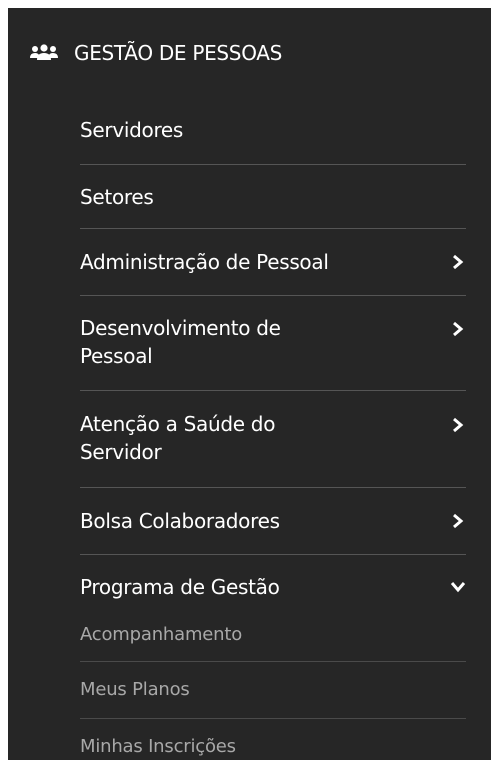 The image size is (491, 760). What do you see at coordinates (273, 343) in the screenshot?
I see `menu-item-desenvolvimento-de-pessoal: Desenvolvimento de Pessoal` at bounding box center [273, 343].